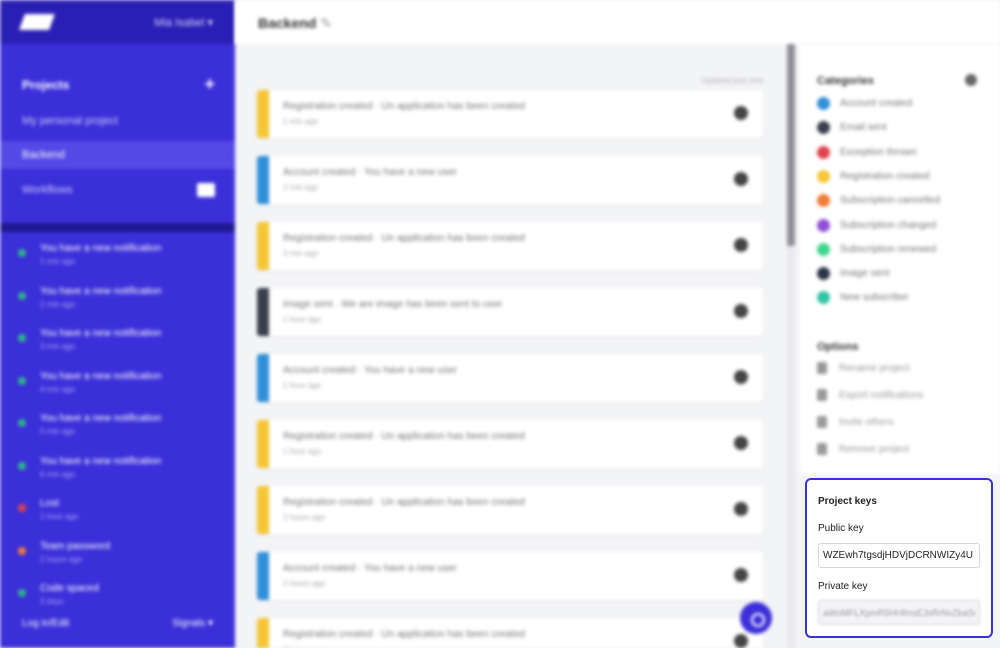 This screenshot has height=648, width=1000. Describe the element at coordinates (617, 22) in the screenshot. I see `main-header: Backend ✎` at that location.